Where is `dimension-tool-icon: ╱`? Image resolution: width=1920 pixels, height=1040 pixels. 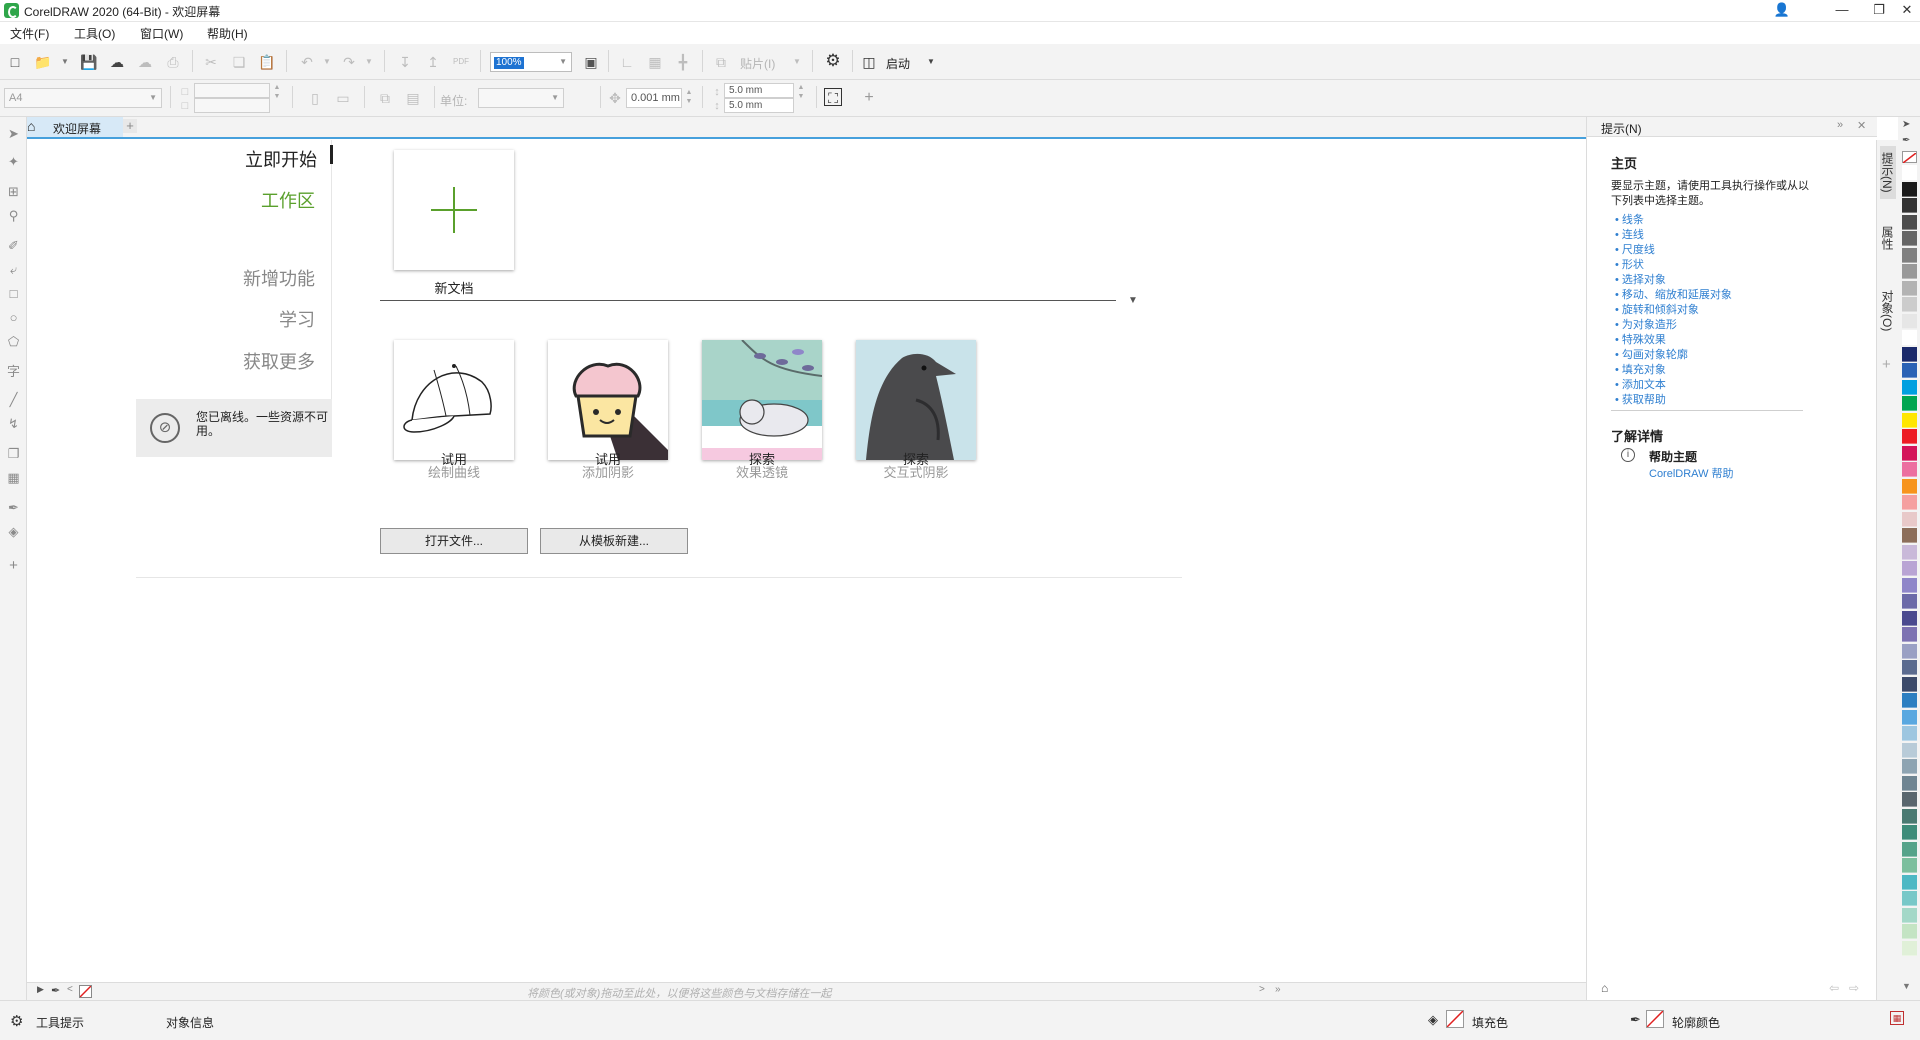
dimension-tool-icon: ╱ is located at coordinates (13, 399).